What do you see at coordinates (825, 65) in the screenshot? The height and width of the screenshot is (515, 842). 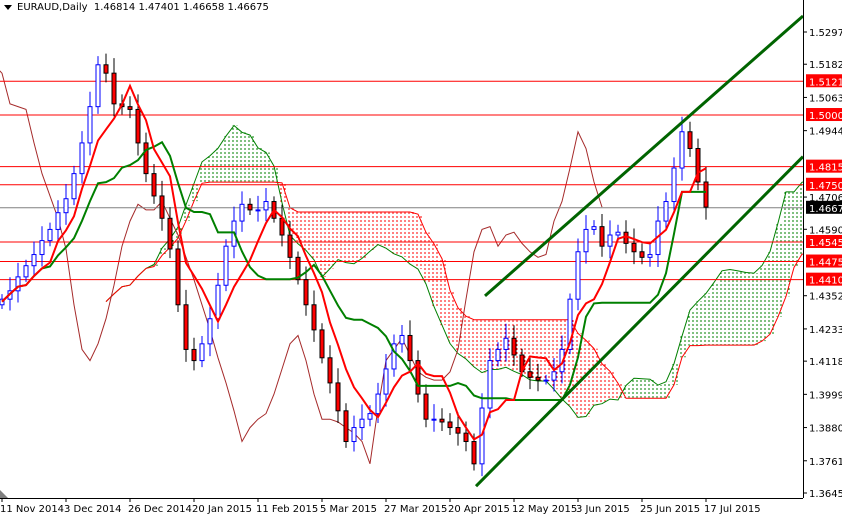 I see `price-tick-label: 1.51820` at bounding box center [825, 65].